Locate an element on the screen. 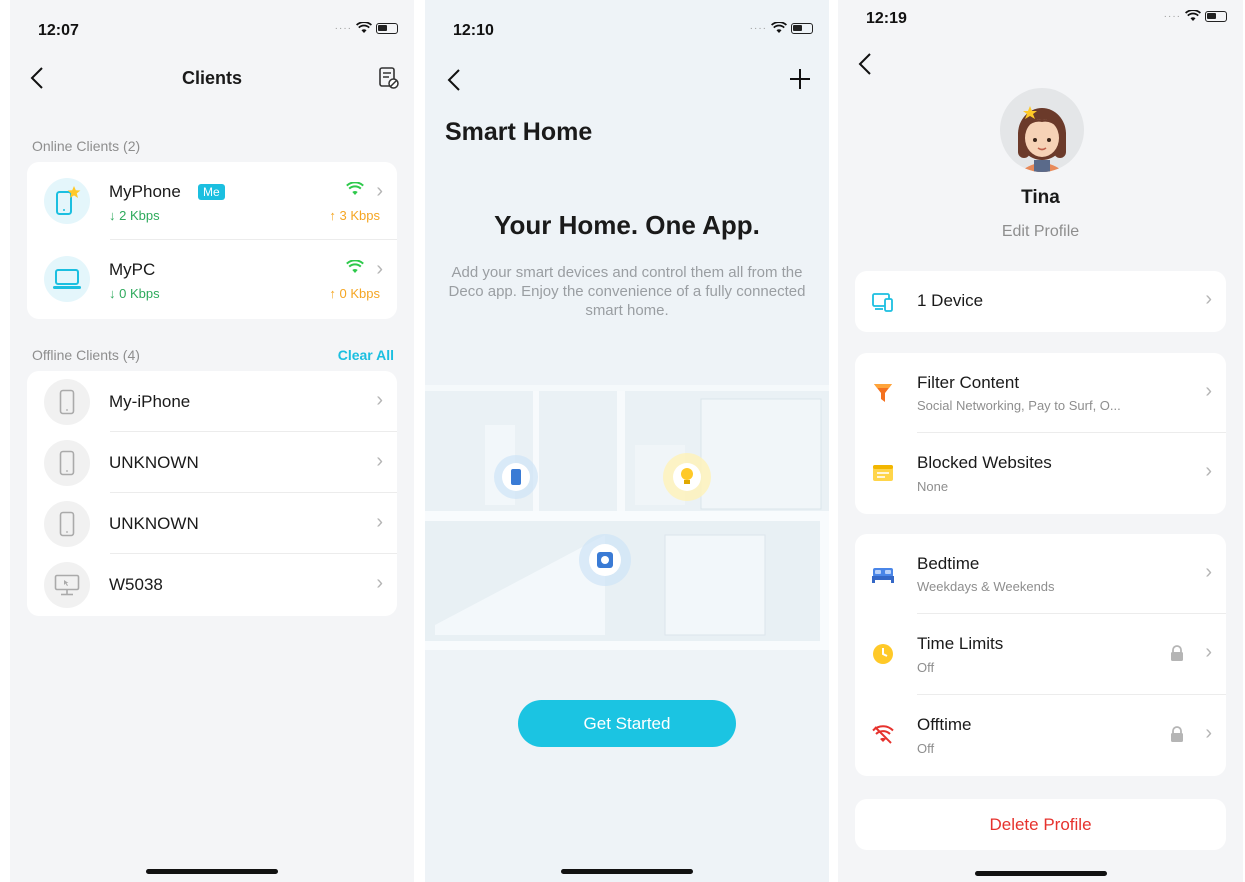  me-badge: Me is located at coordinates (211, 192).